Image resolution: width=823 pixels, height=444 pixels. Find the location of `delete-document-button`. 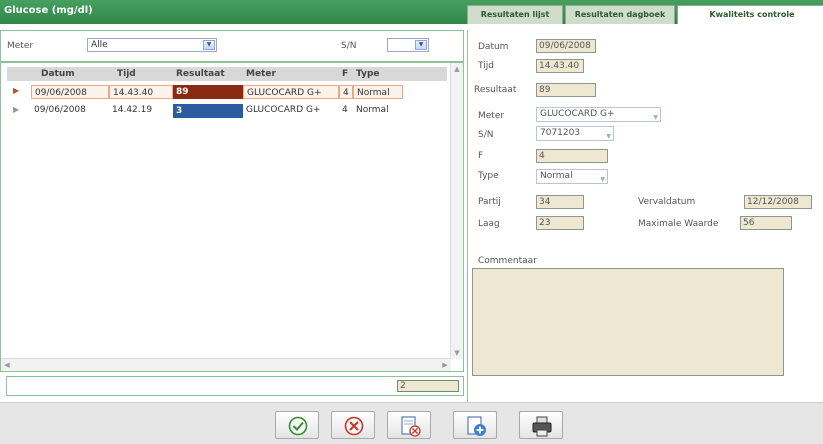

delete-document-button is located at coordinates (409, 425).